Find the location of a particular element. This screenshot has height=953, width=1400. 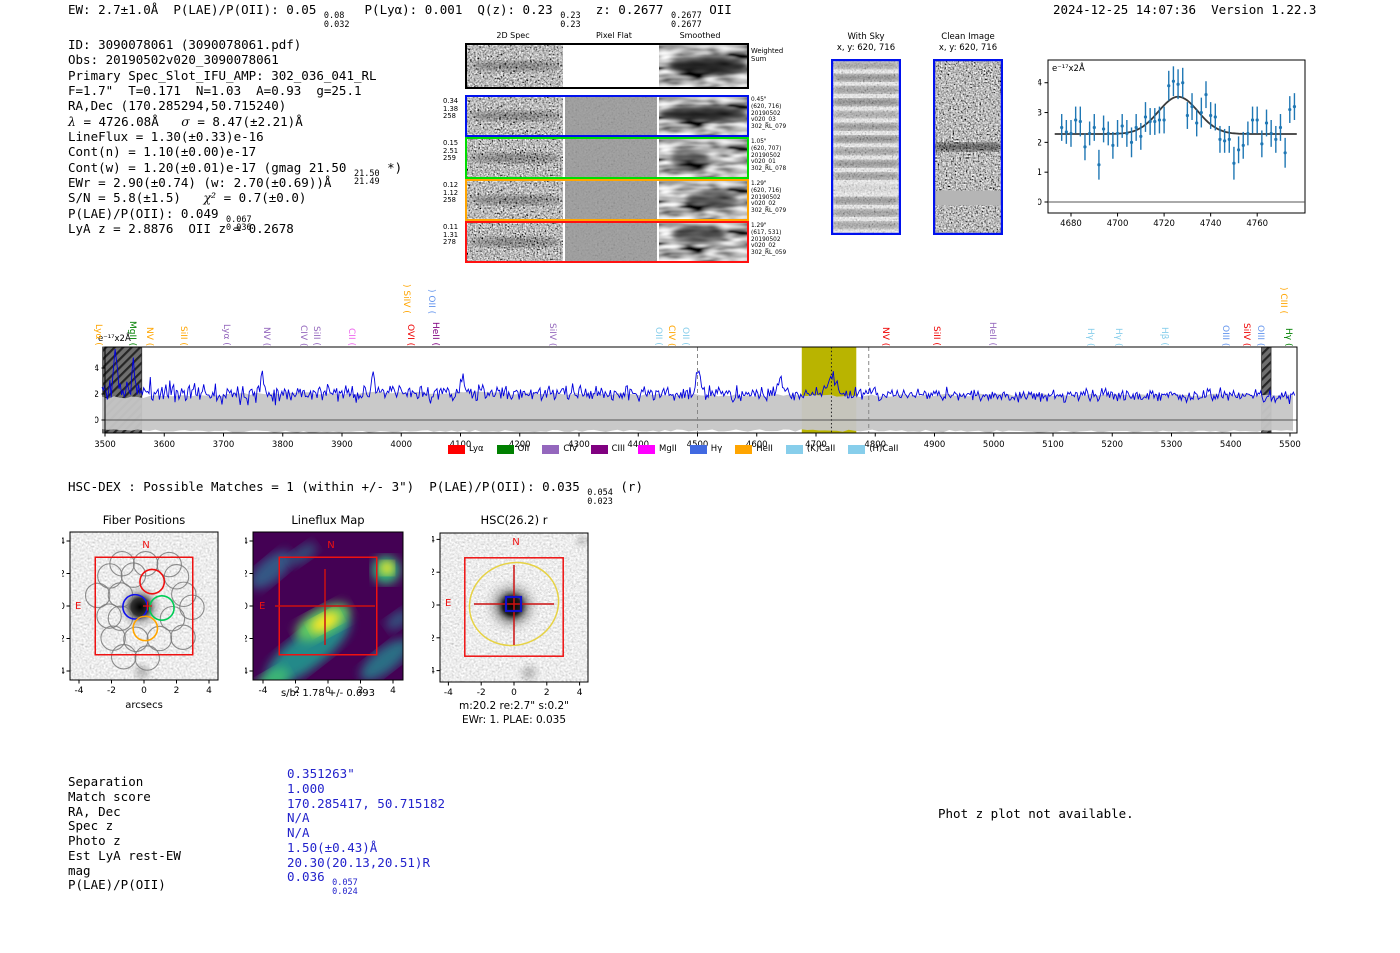

legend-item-KCaII: (K)CaII is located at coordinates (810, 449).